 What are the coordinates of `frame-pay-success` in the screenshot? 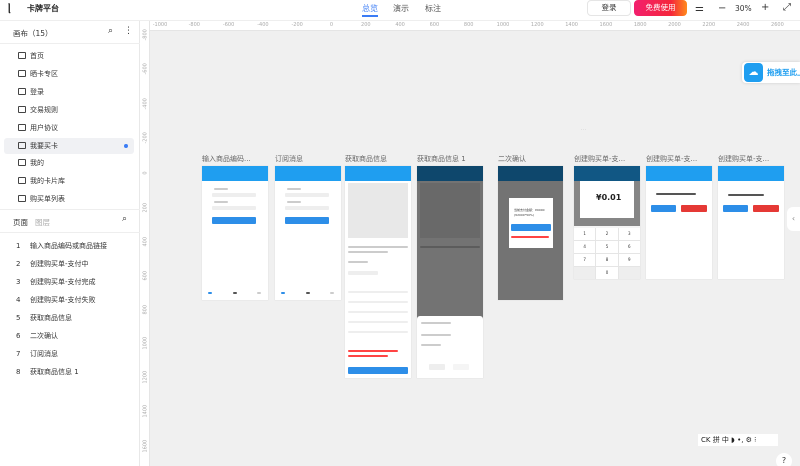 It's located at (679, 222).